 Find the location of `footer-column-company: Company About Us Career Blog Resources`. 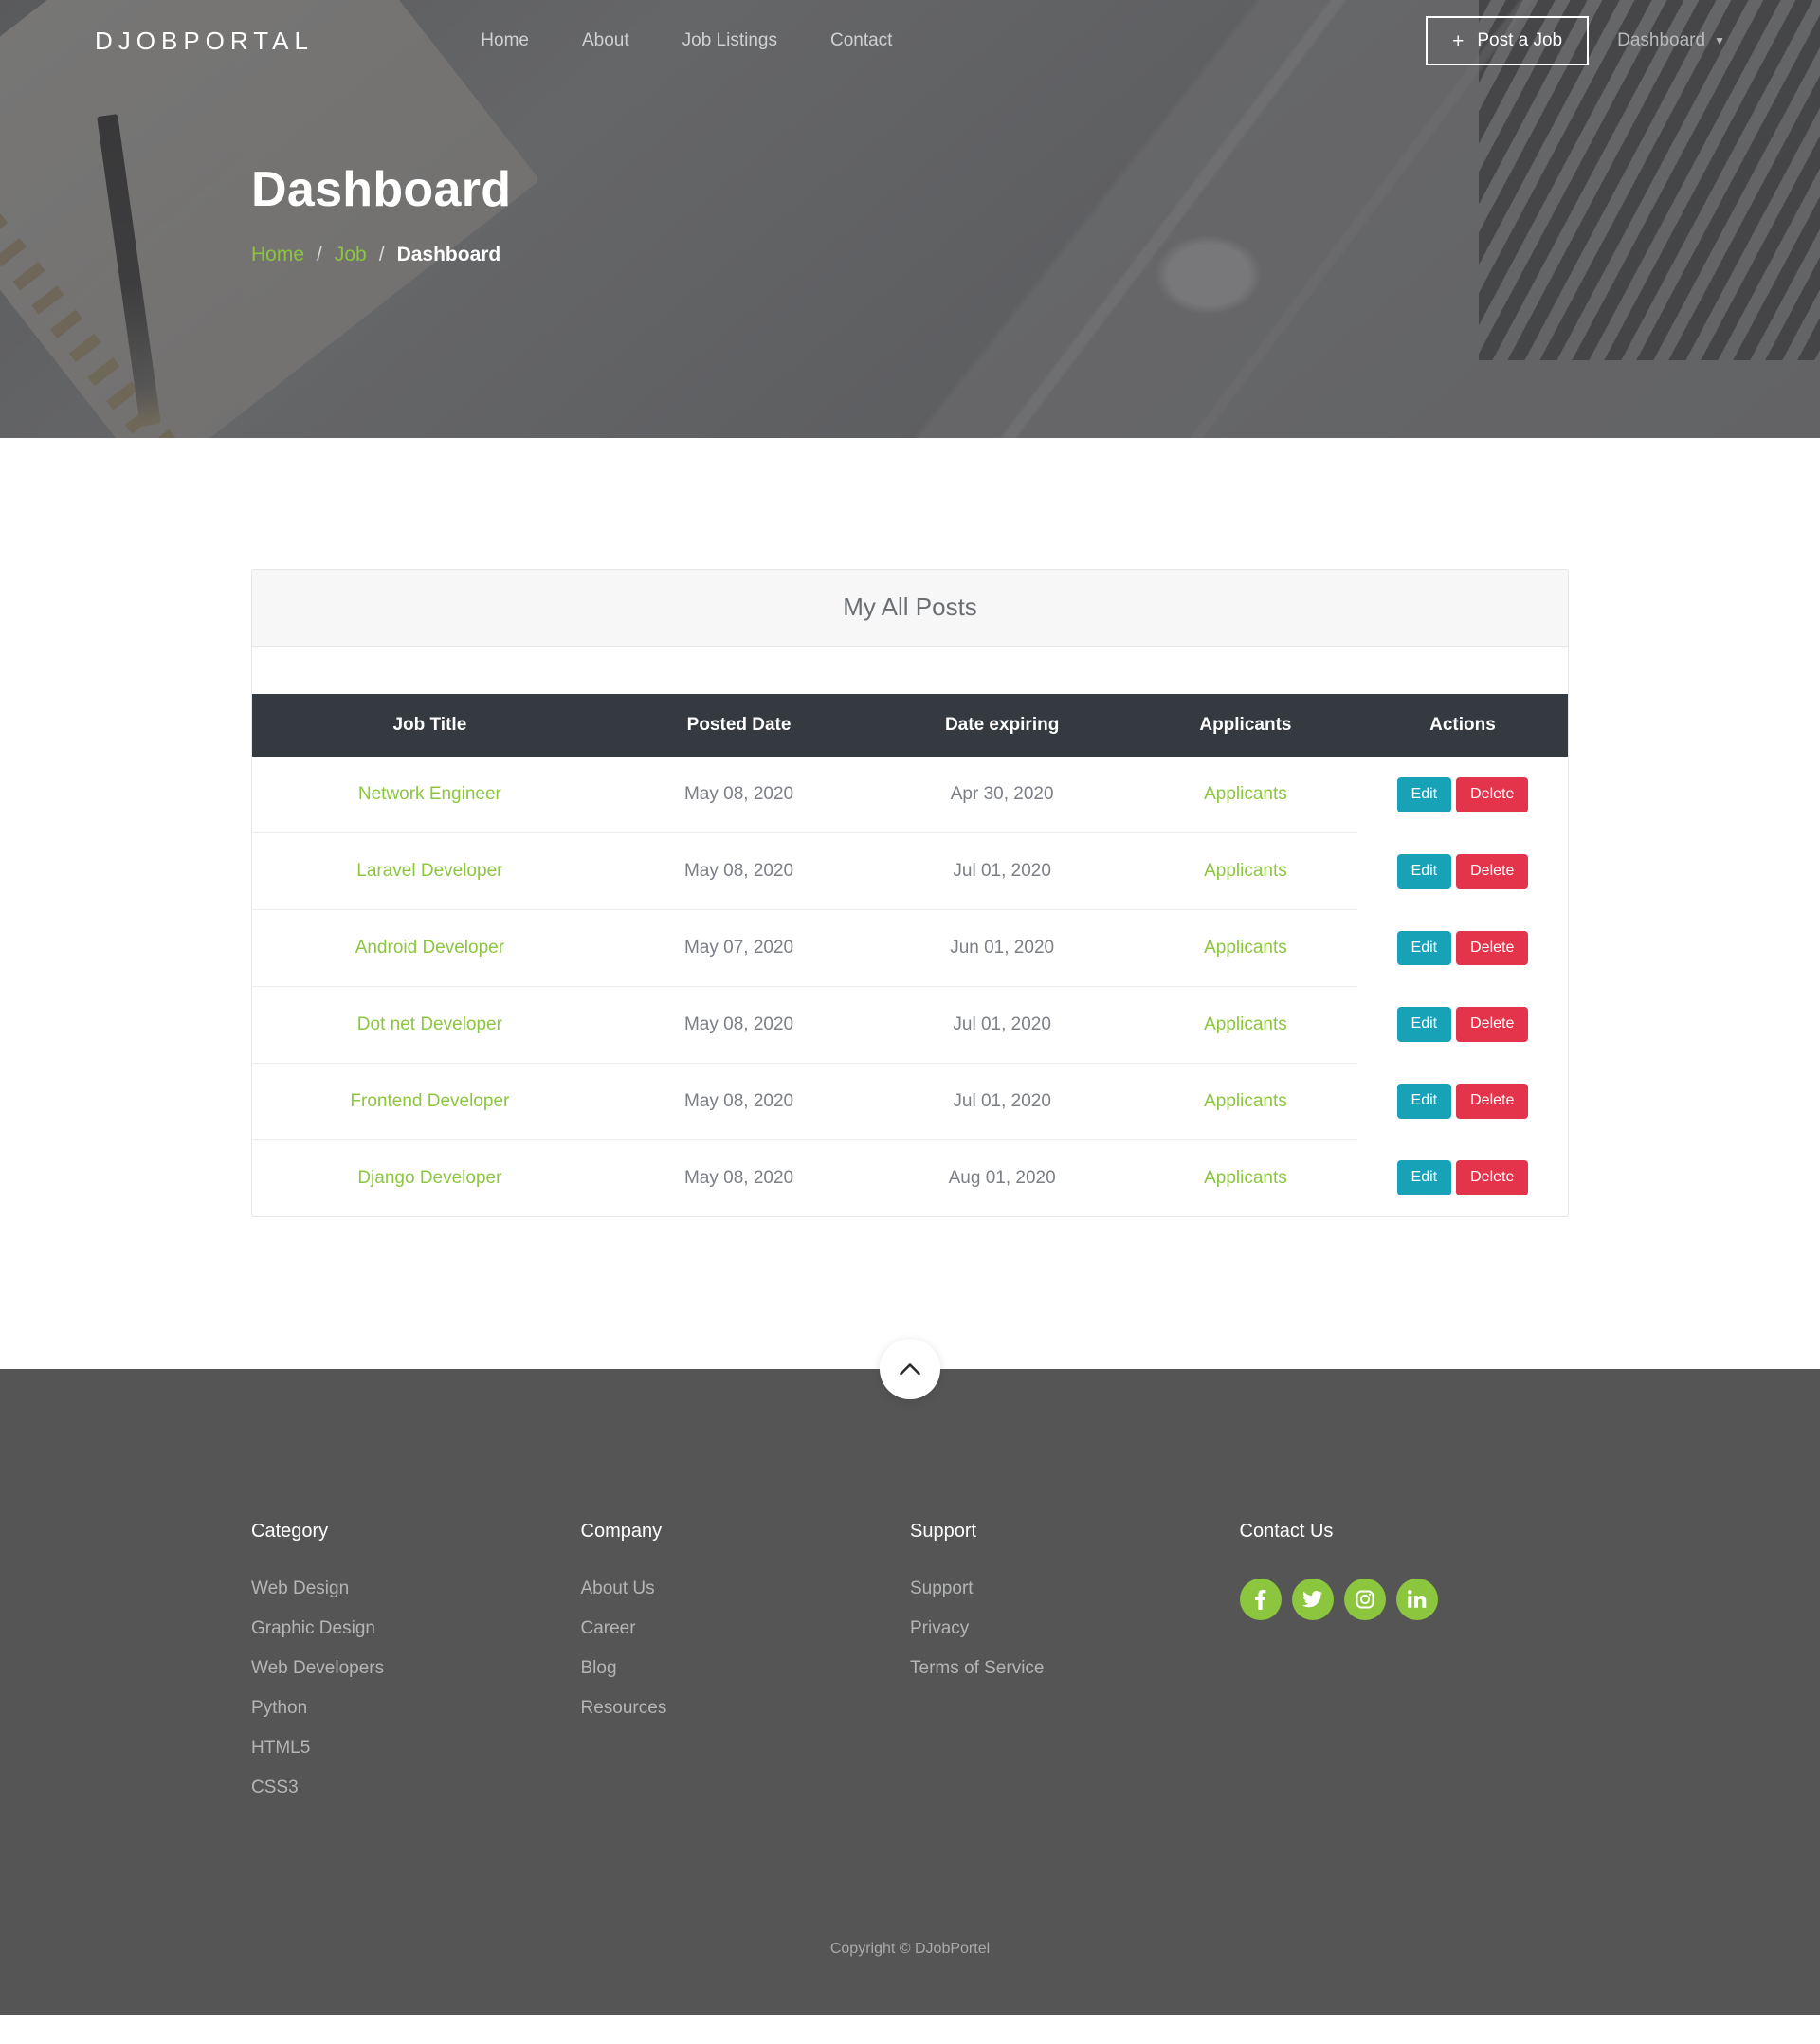

footer-column-company: Company About Us Career Blog Resources is located at coordinates (746, 1669).